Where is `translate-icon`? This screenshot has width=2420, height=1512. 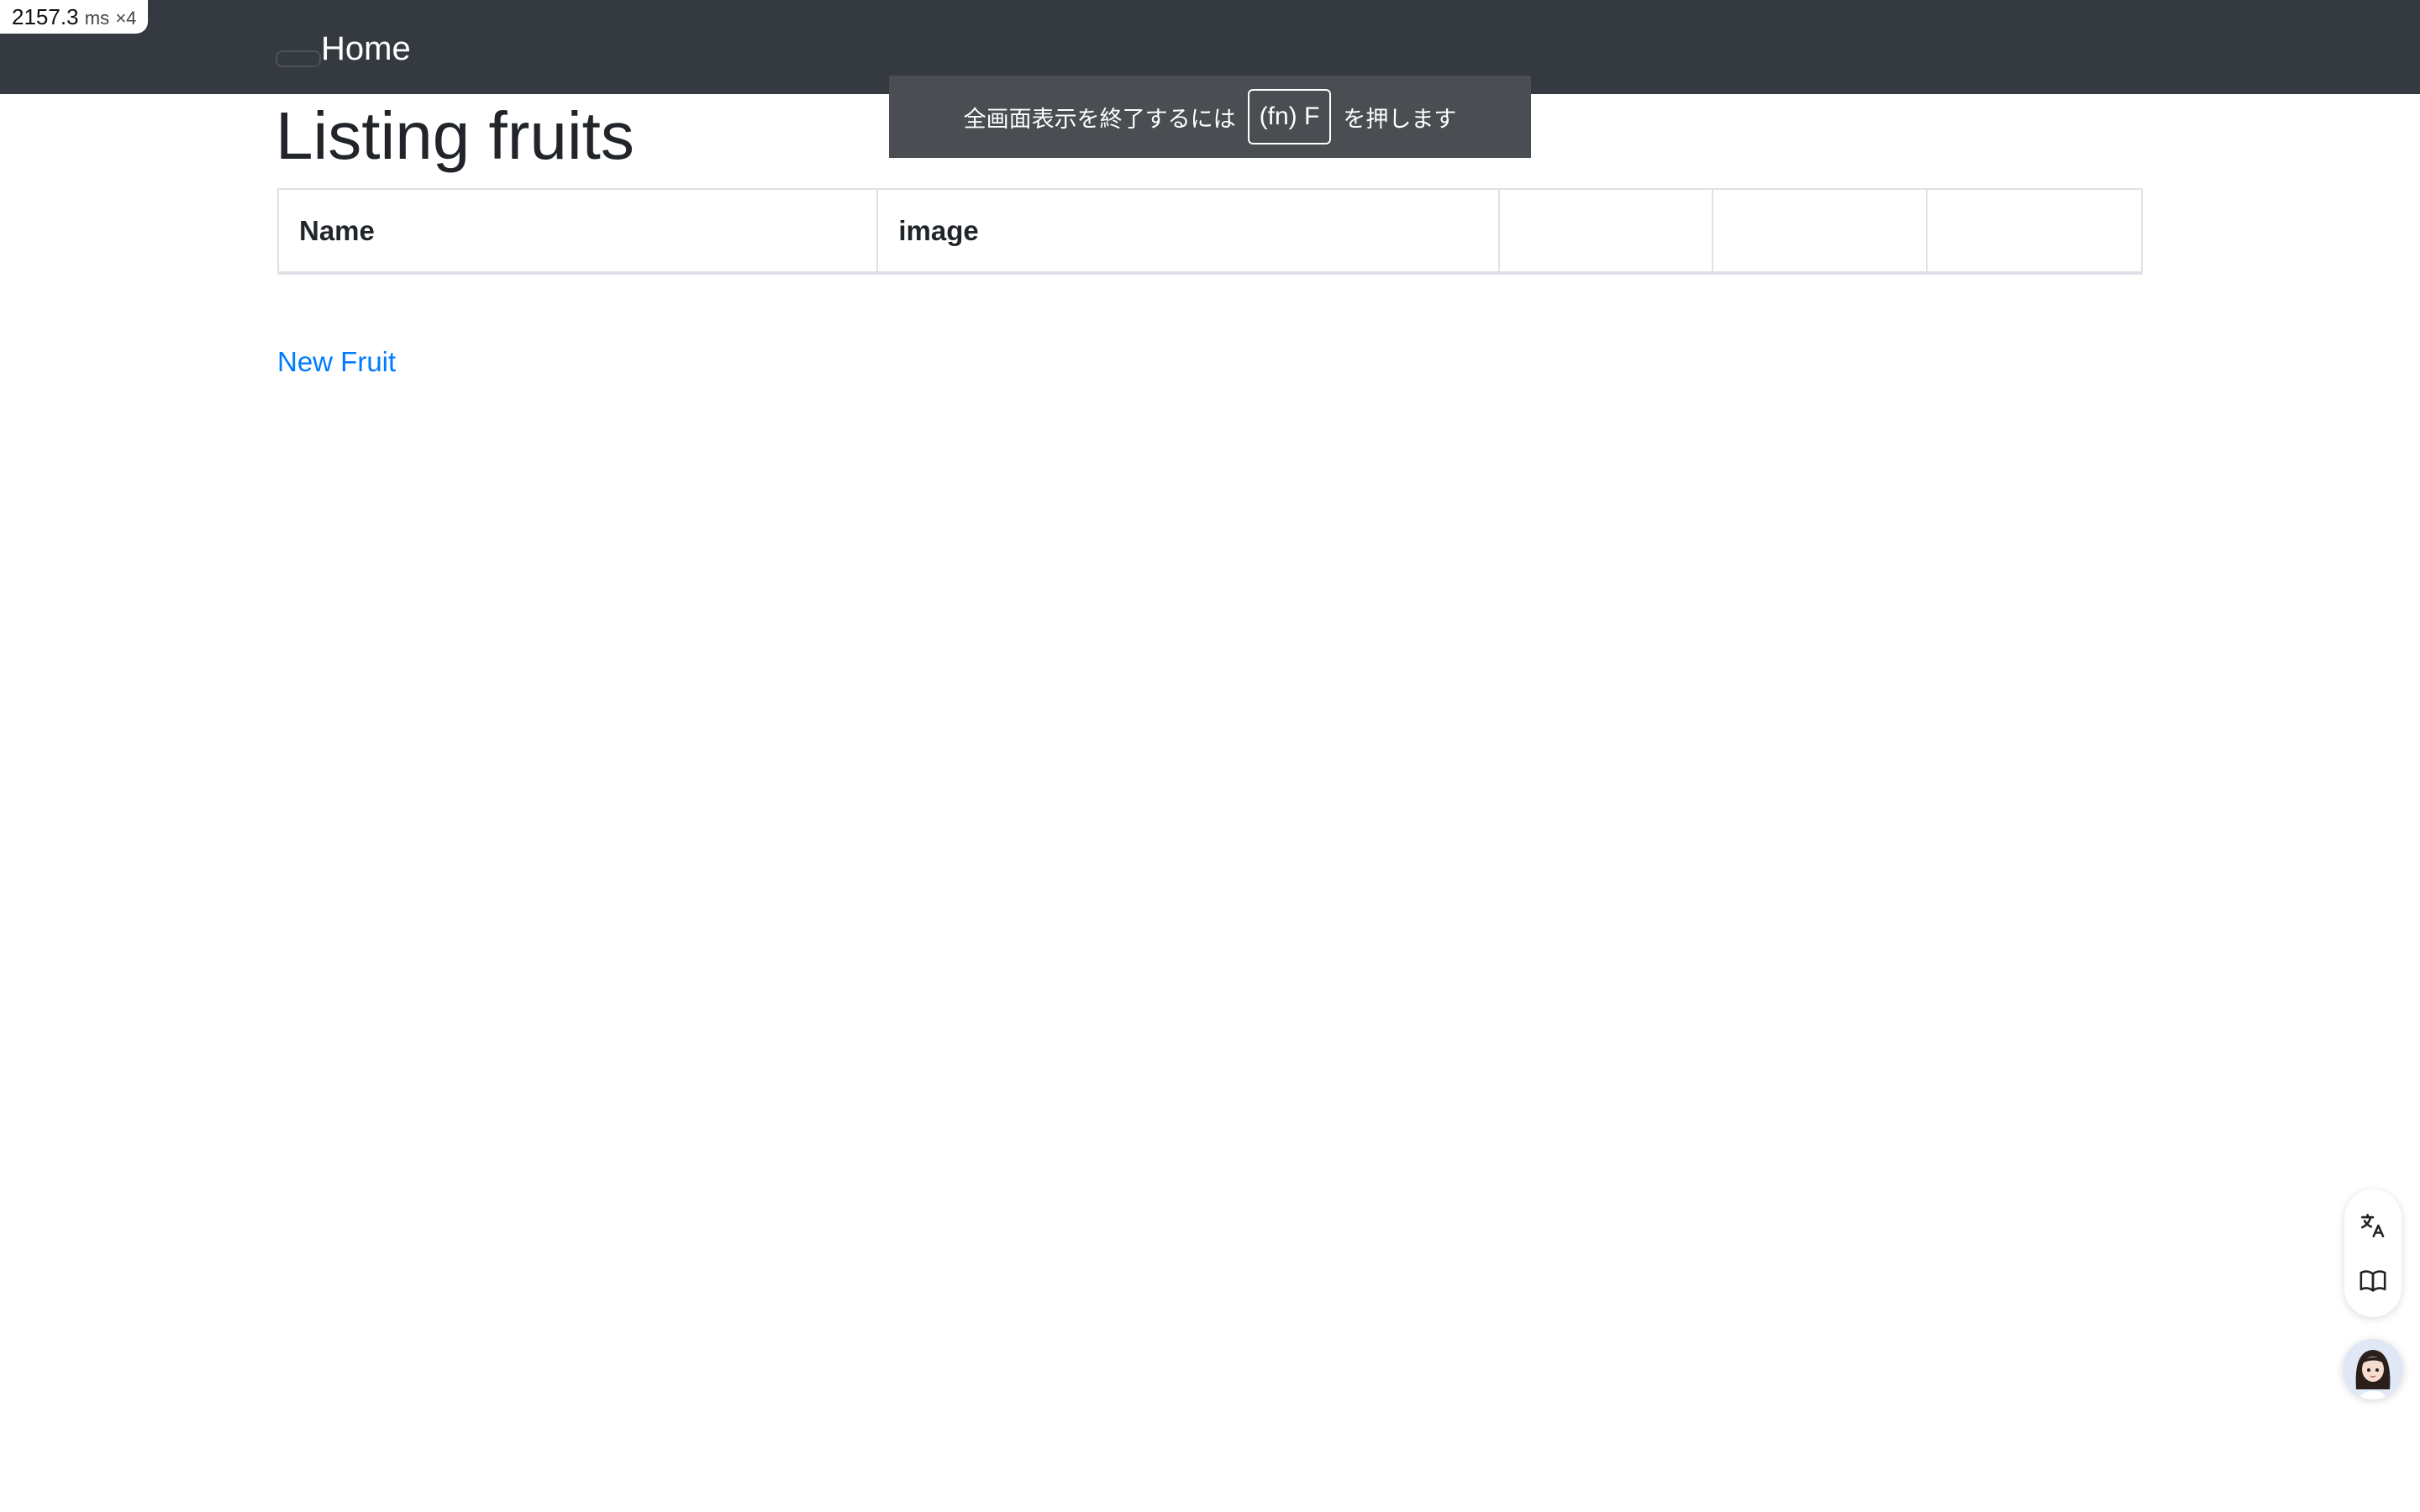 translate-icon is located at coordinates (2372, 1225).